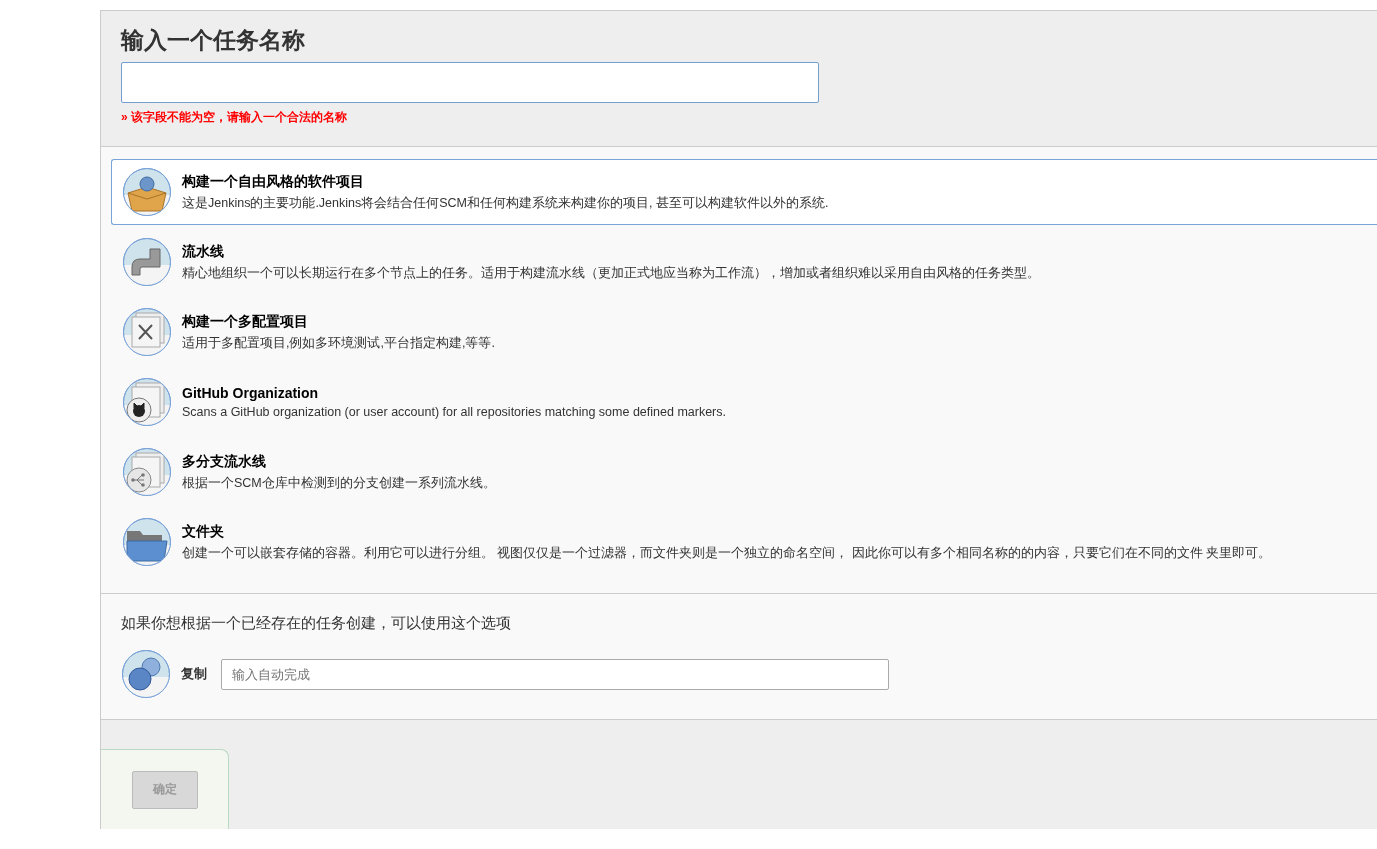 This screenshot has width=1377, height=849. Describe the element at coordinates (744, 332) in the screenshot. I see `item-type-option: 构建一个多配置项目 适用于多配置项目,例如多环境测试,平台指定构建,等等.` at that location.